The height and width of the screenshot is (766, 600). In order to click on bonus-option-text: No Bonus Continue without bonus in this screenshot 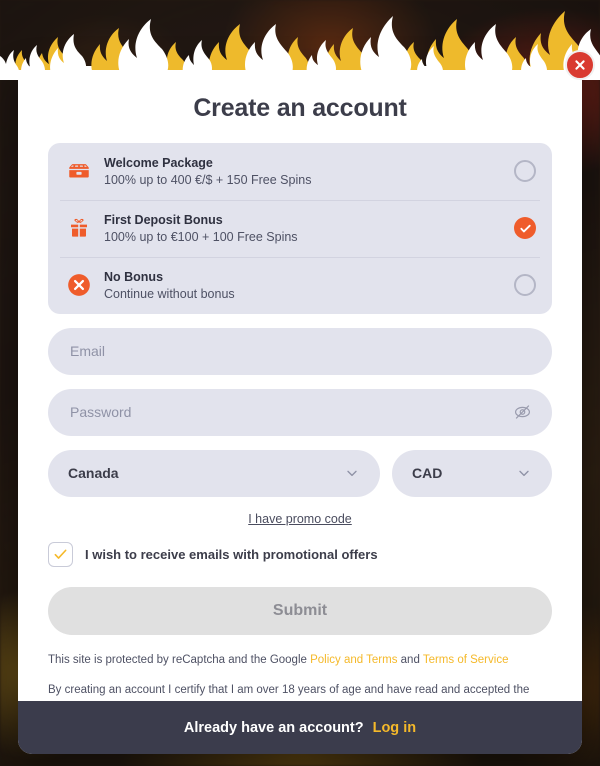, I will do `click(305, 285)`.